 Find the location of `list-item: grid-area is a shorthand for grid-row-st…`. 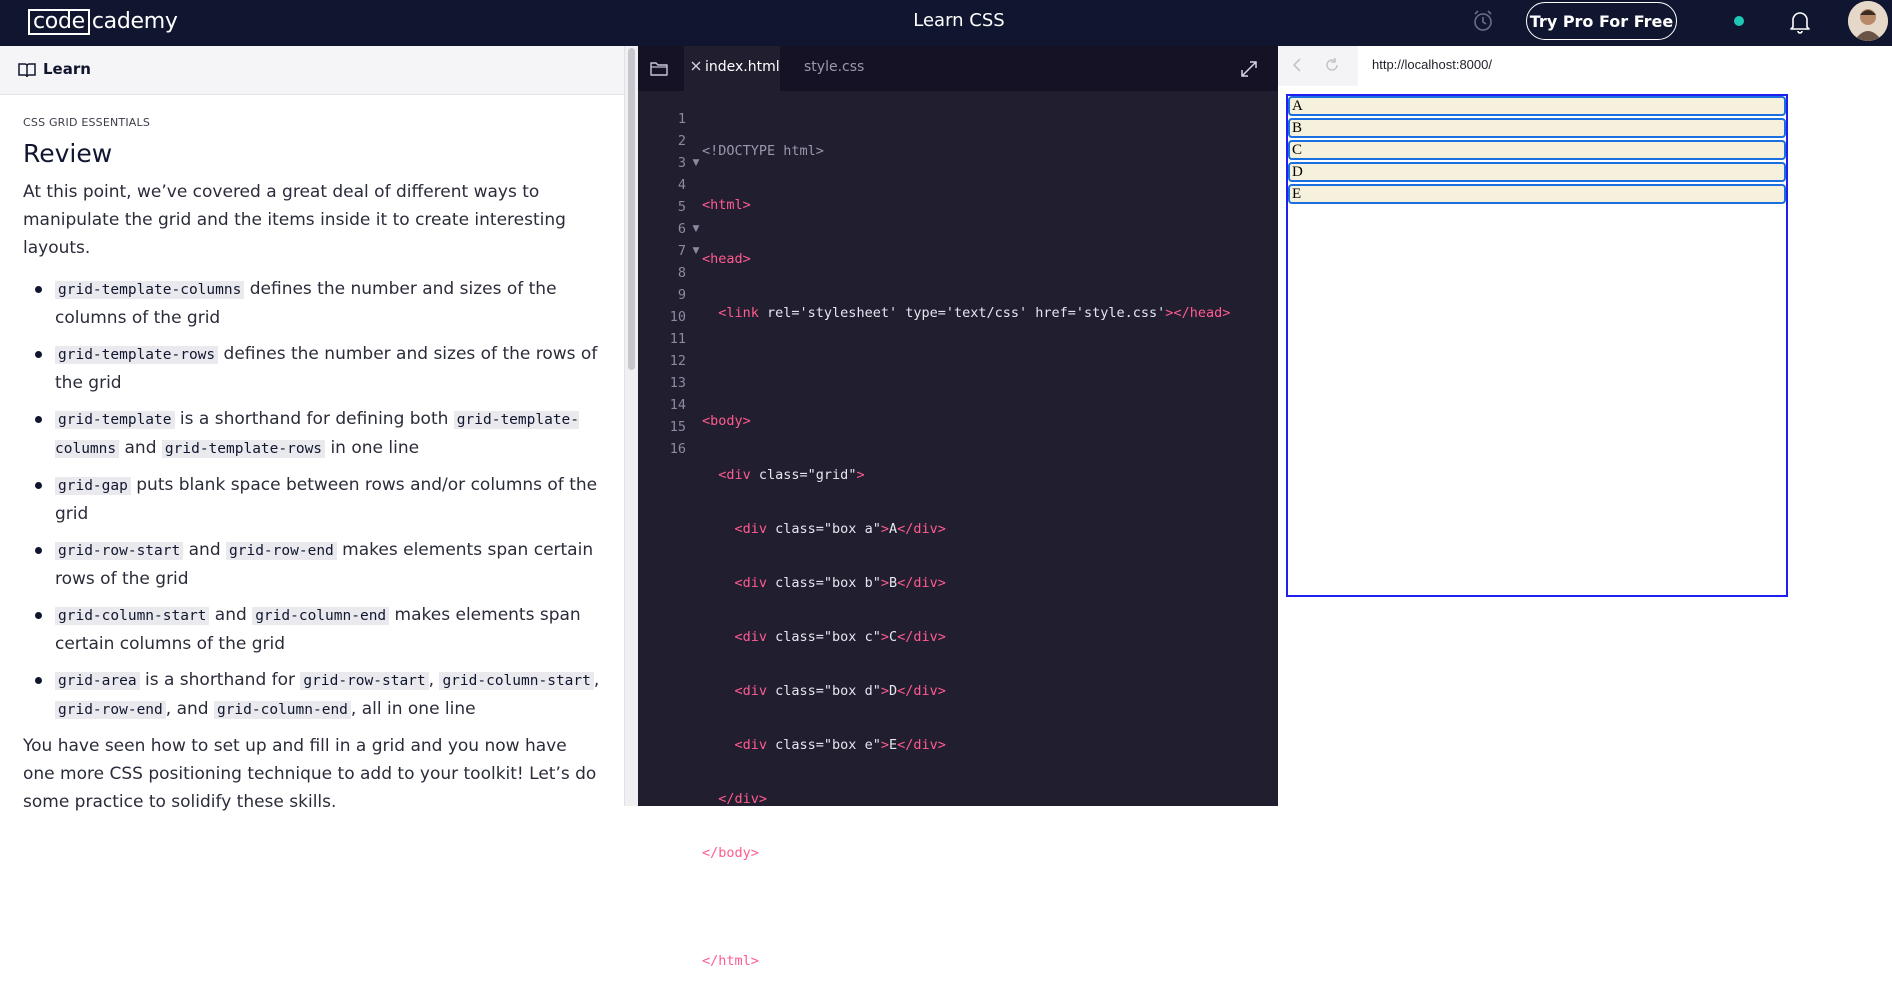

list-item: grid-area is a shorthand for grid-row-st… is located at coordinates (313, 695).